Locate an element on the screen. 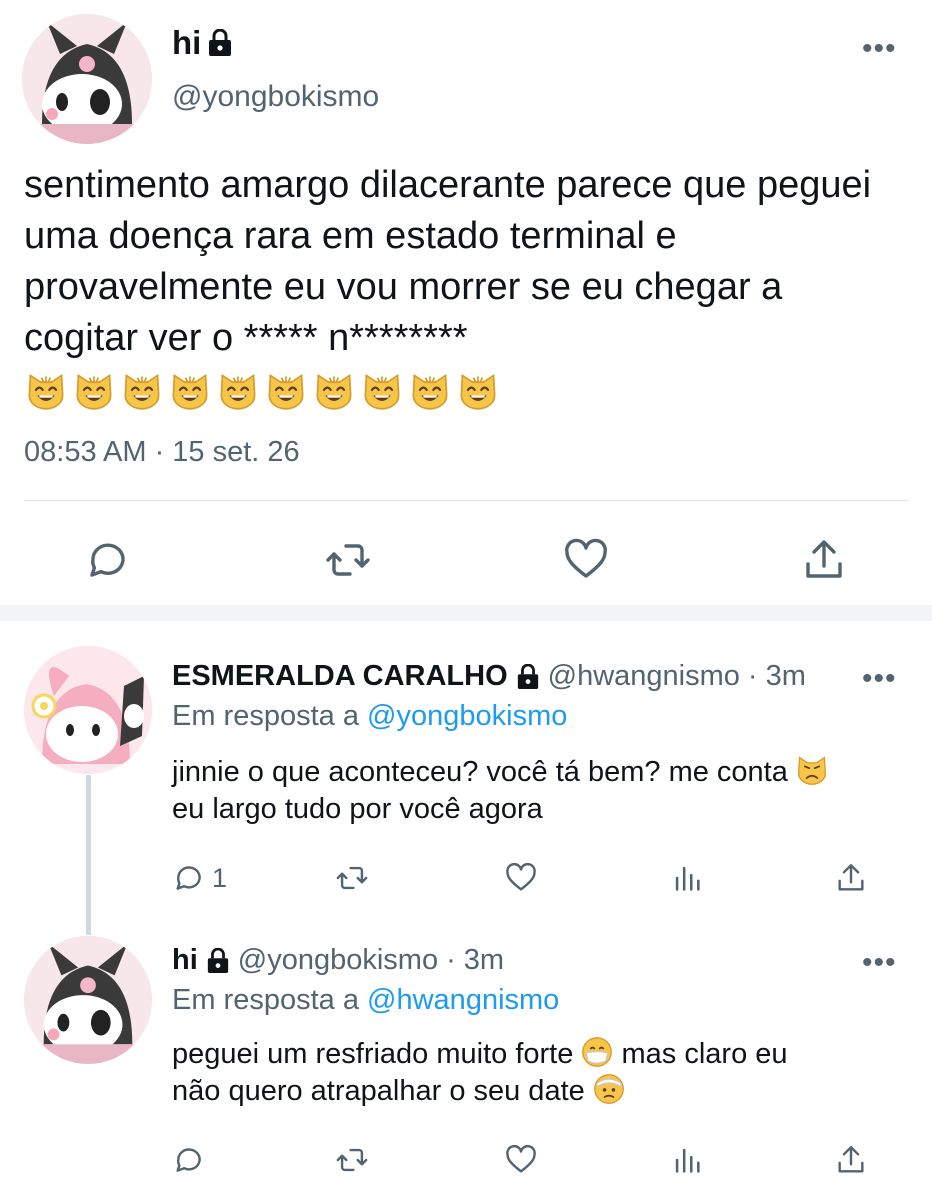  face-with-medical-mask-emoji is located at coordinates (597, 1052).